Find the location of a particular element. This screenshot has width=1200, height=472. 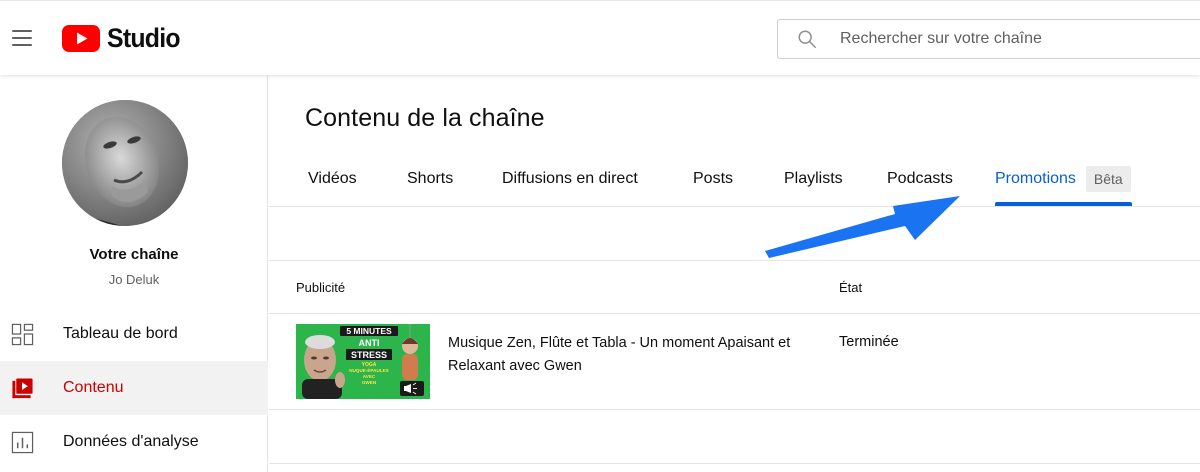

beta-badge: Bêta is located at coordinates (1108, 178).